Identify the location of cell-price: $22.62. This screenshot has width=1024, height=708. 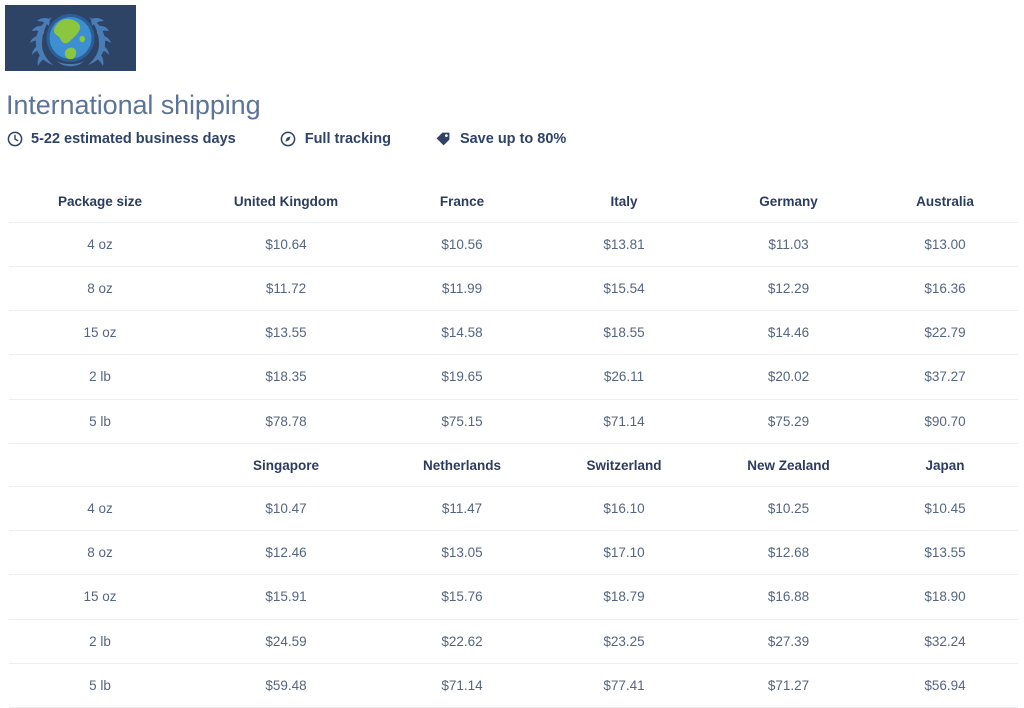
(462, 641).